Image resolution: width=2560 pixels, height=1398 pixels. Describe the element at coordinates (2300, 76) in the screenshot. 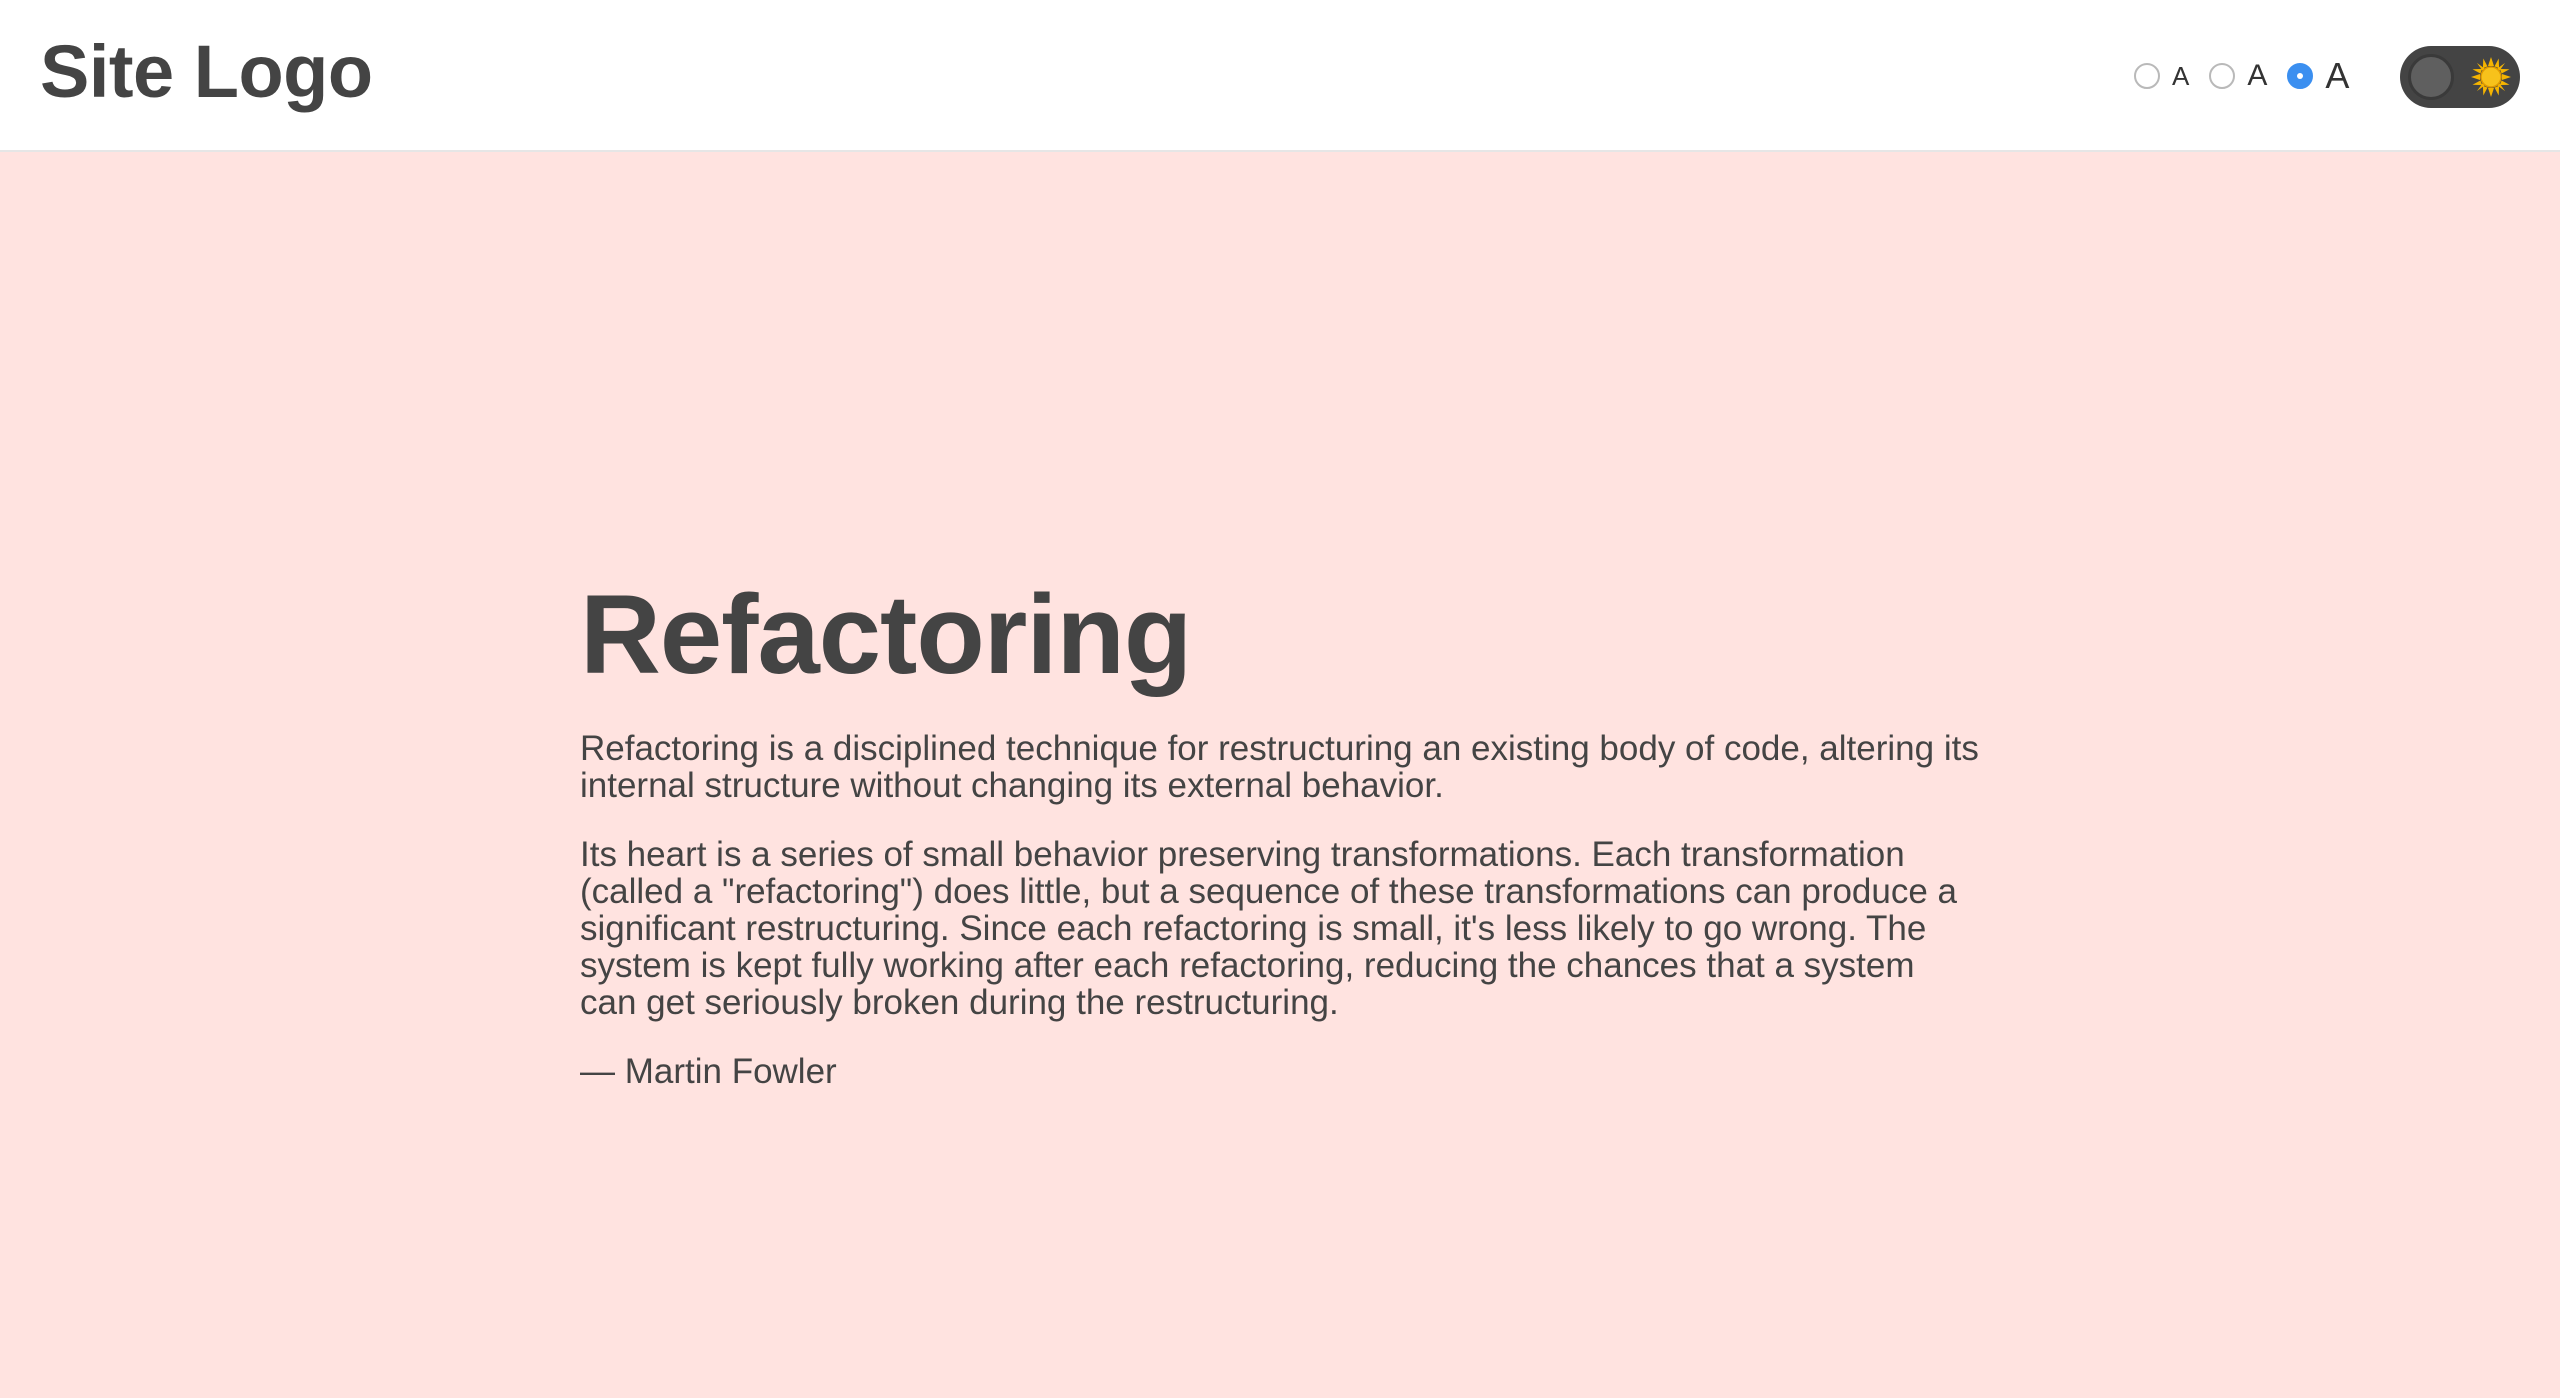

I see `font-size-radio-large` at that location.